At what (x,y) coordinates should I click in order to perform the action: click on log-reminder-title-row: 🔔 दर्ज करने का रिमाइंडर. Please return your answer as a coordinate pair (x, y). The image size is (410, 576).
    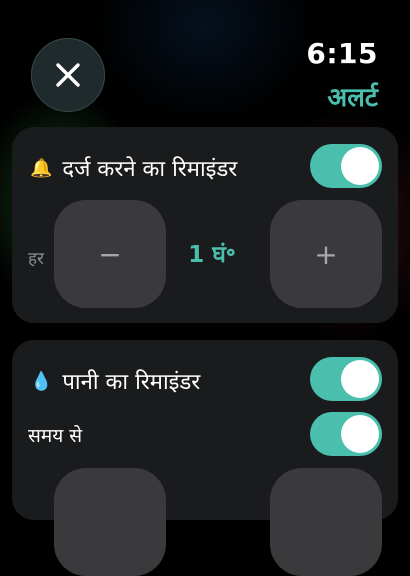
    Looking at the image, I should click on (133, 168).